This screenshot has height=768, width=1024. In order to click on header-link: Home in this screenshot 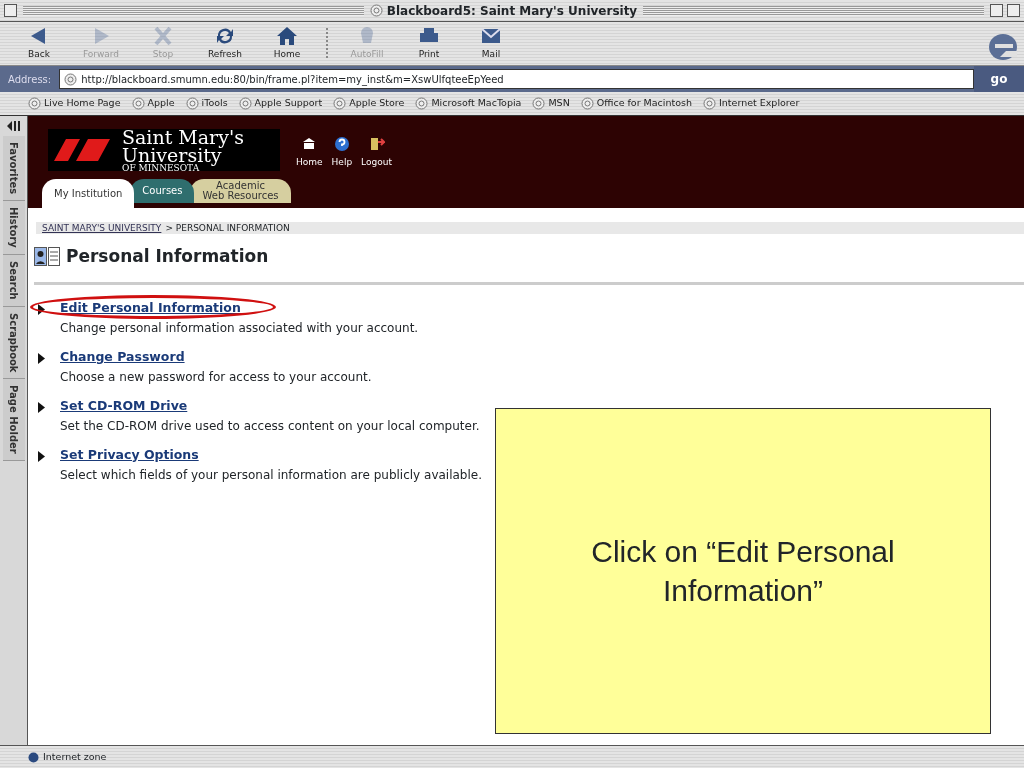, I will do `click(309, 153)`.